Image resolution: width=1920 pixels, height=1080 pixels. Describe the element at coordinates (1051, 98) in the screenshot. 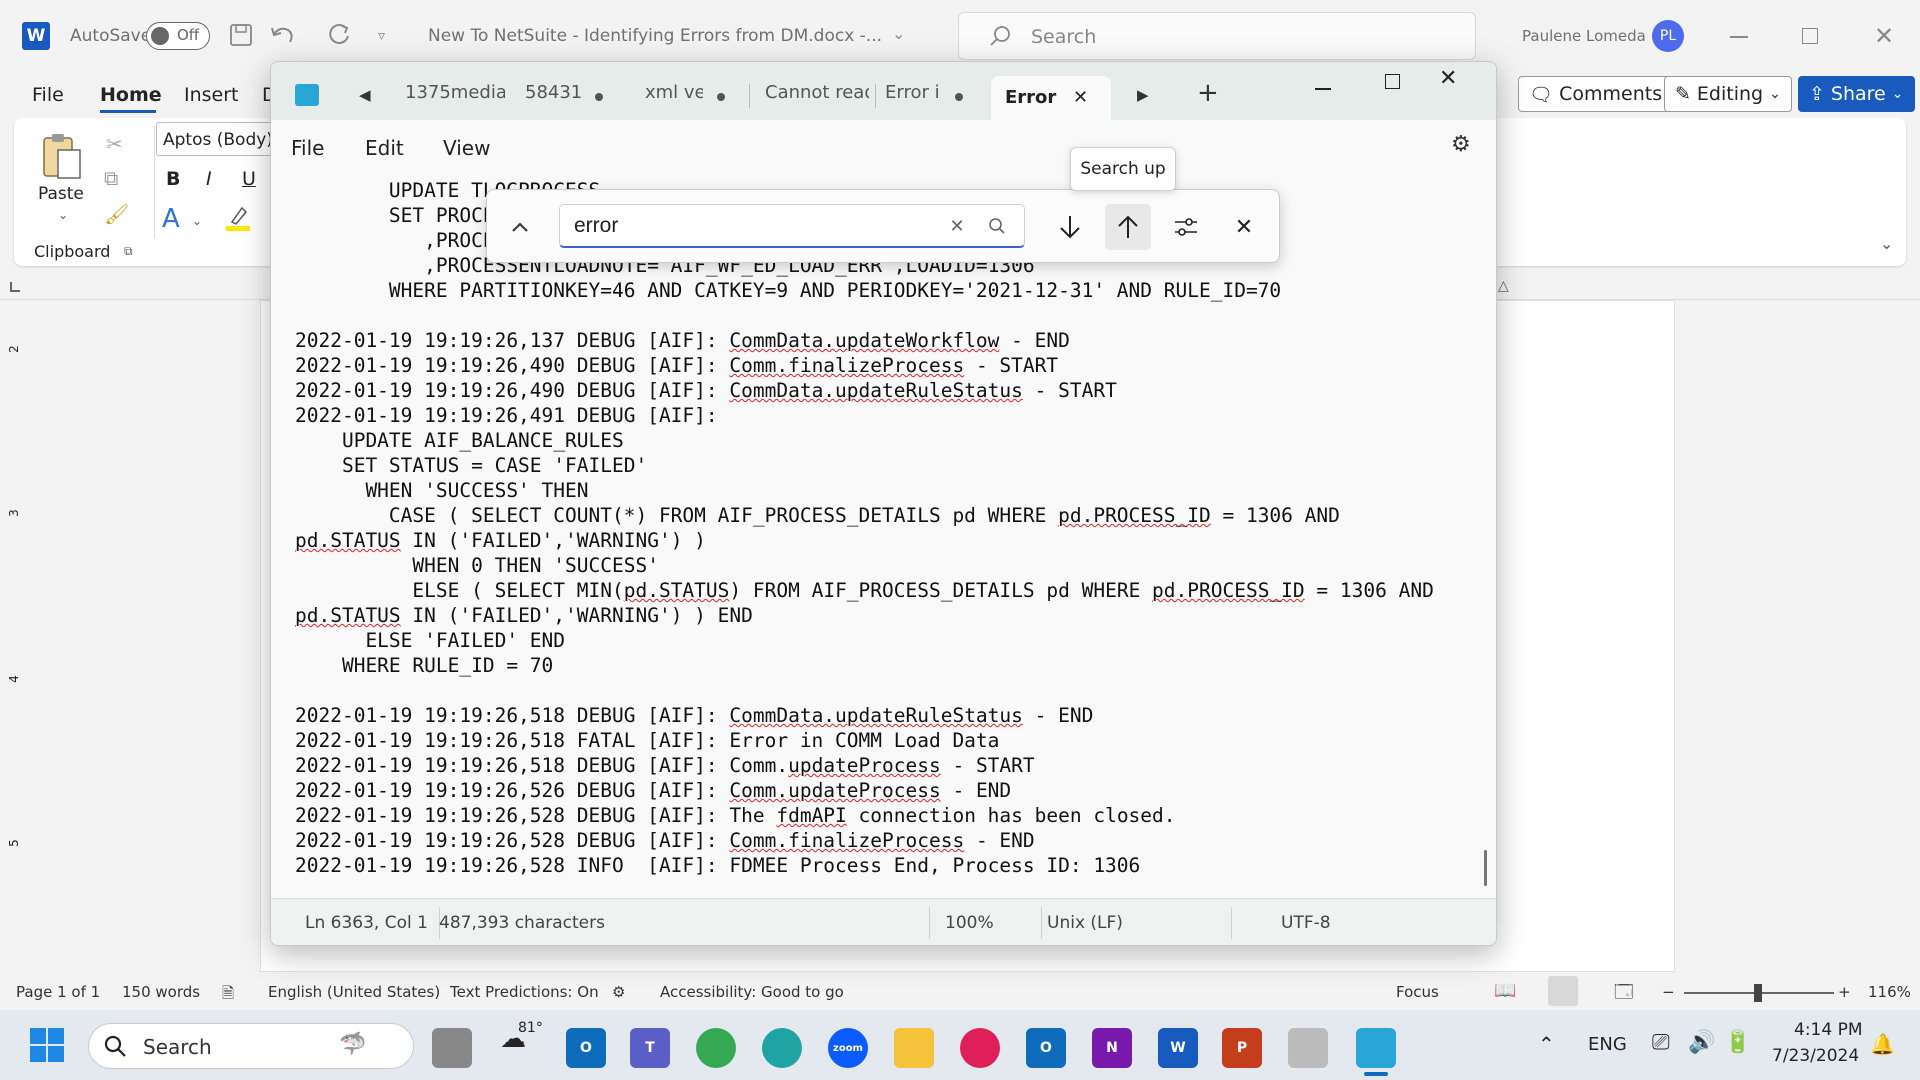

I see `tab-error-active: Error ✕` at that location.